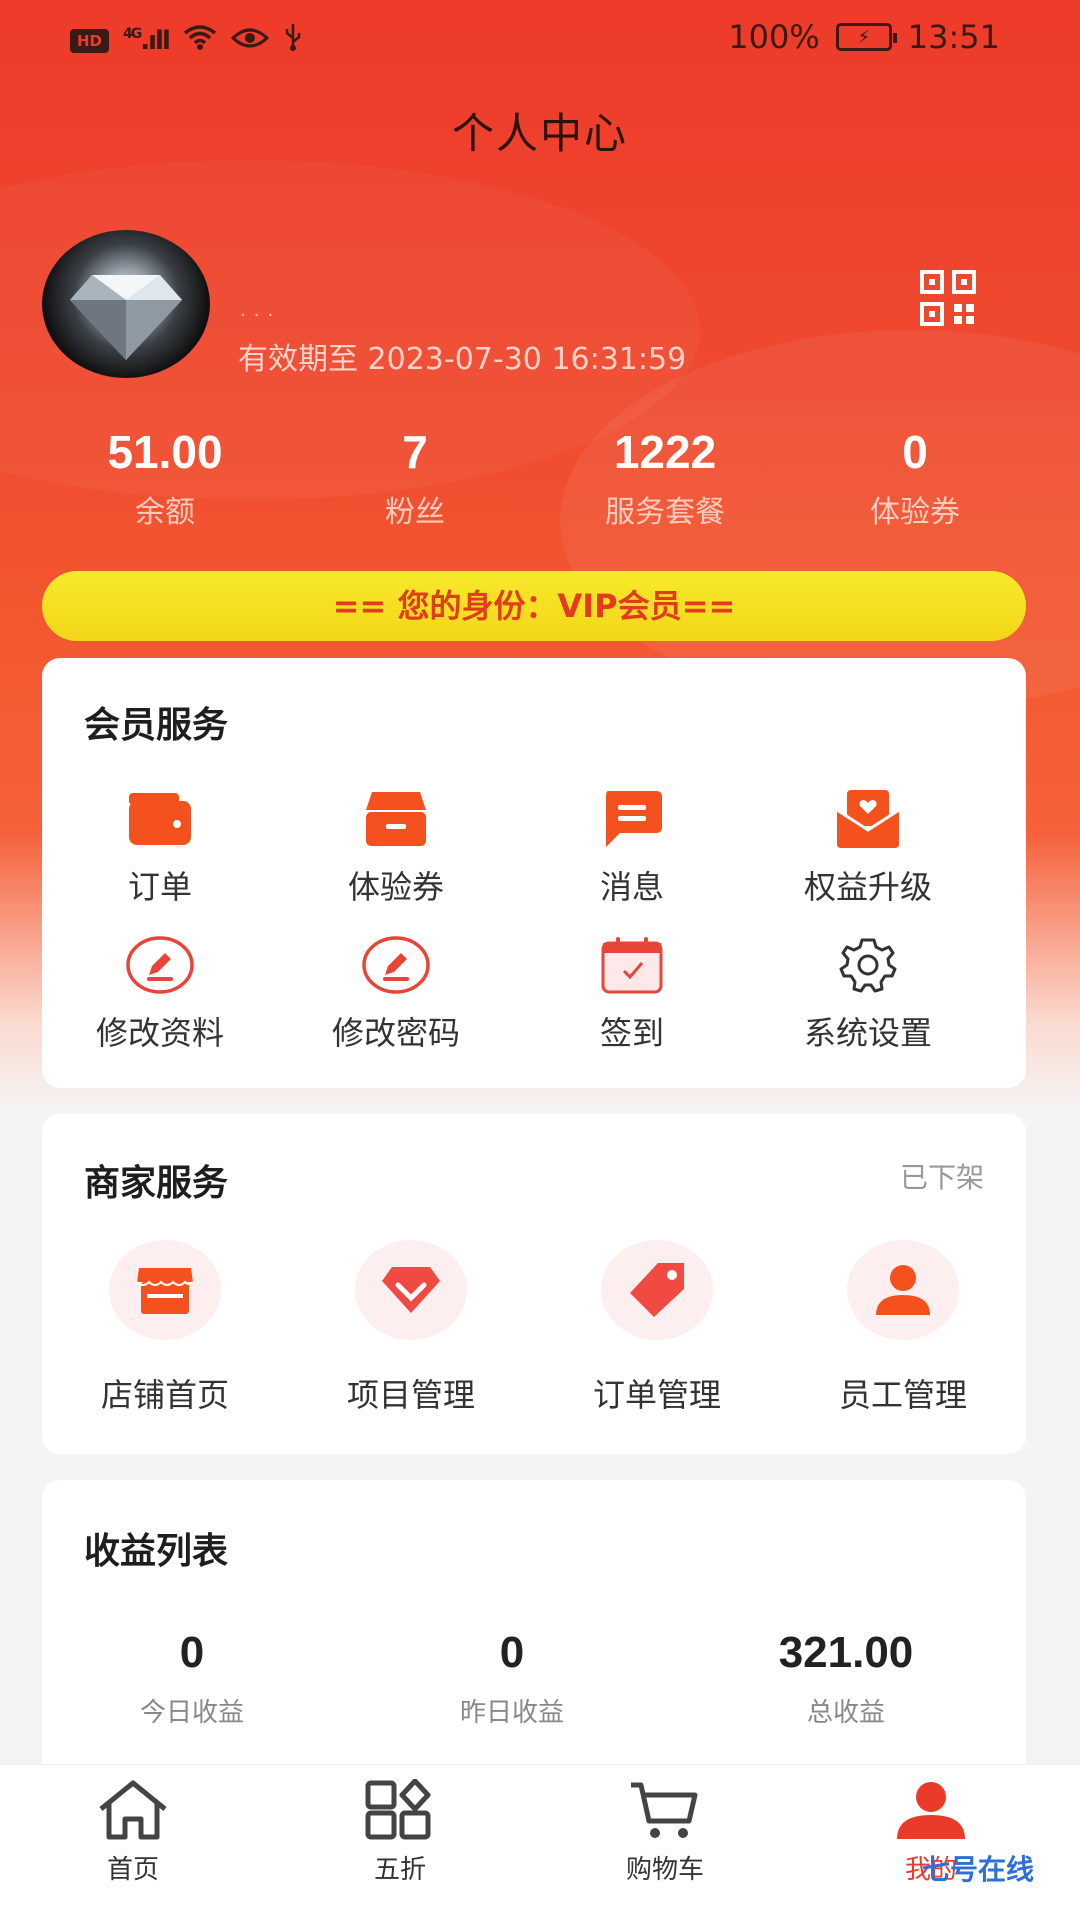 This screenshot has width=1080, height=1920. I want to click on user-icon, so click(931, 1812).